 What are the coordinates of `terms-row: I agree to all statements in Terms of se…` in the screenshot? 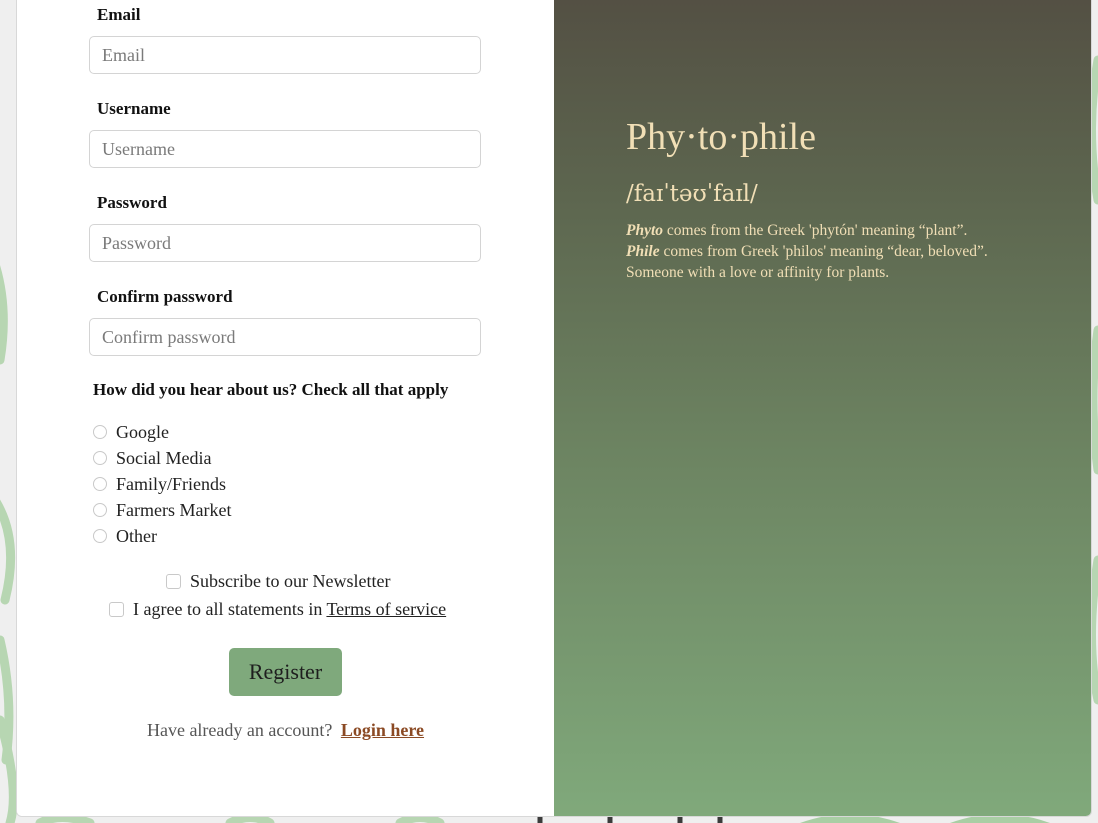 It's located at (277, 609).